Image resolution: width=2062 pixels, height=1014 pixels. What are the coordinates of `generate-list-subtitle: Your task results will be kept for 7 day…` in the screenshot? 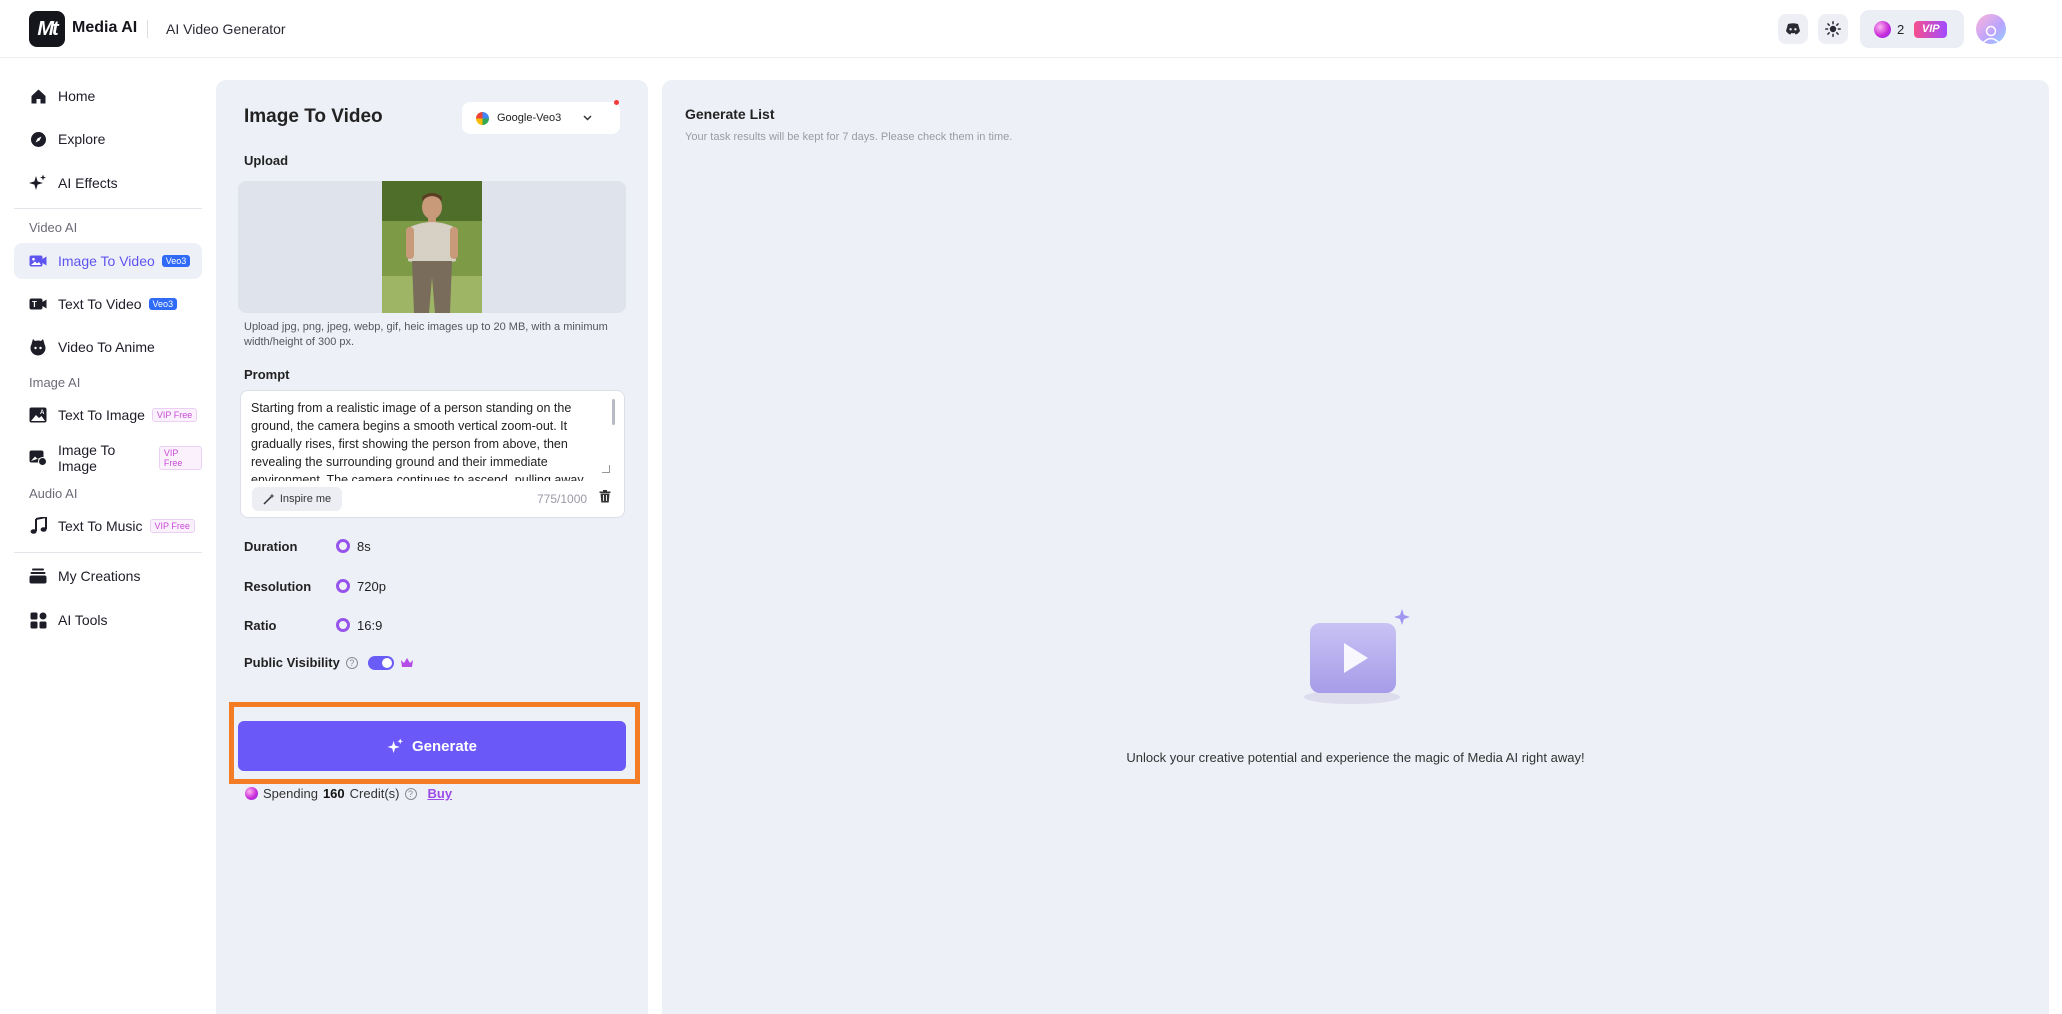 It's located at (849, 137).